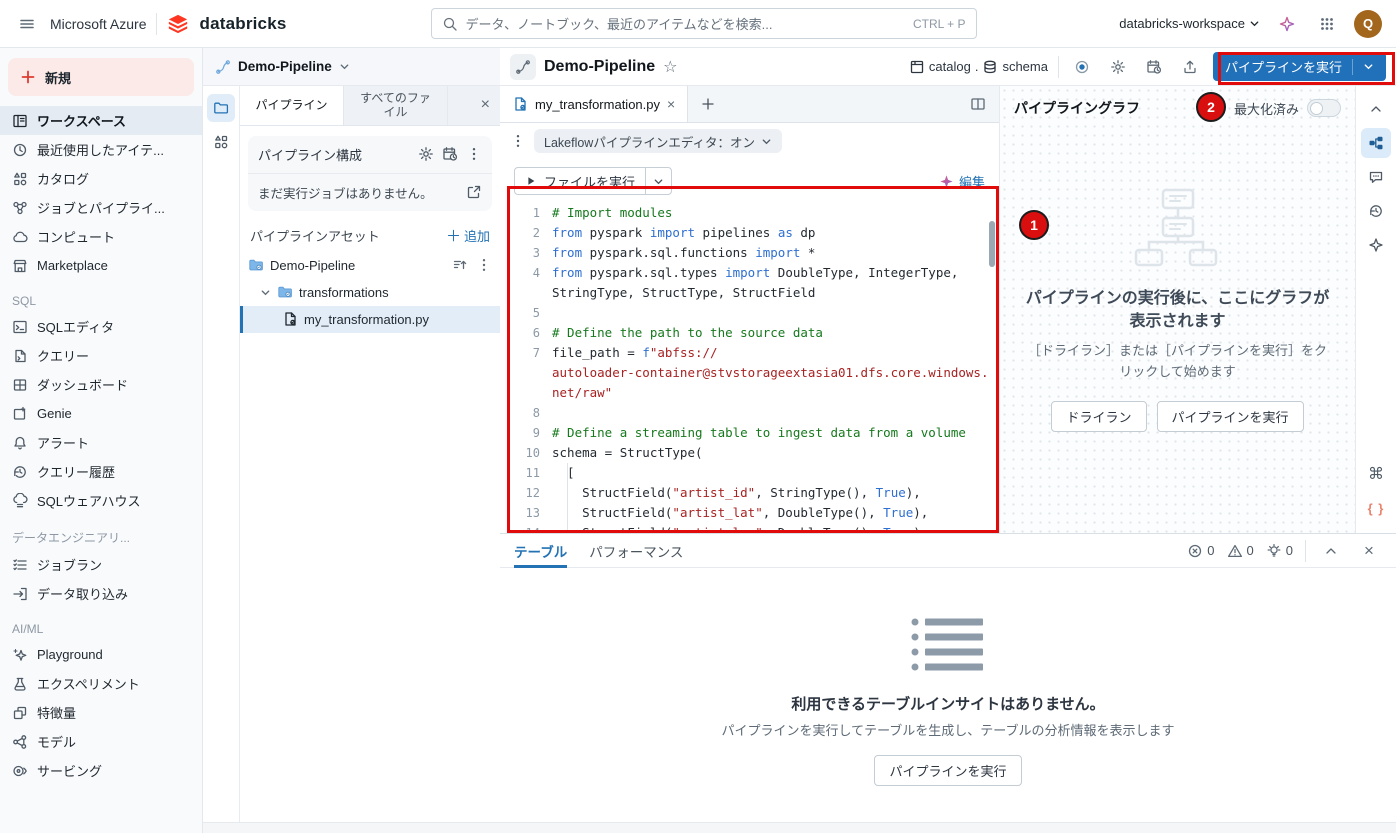 This screenshot has height=833, width=1396. What do you see at coordinates (541, 551) in the screenshot?
I see `tab-tables: テーブル` at bounding box center [541, 551].